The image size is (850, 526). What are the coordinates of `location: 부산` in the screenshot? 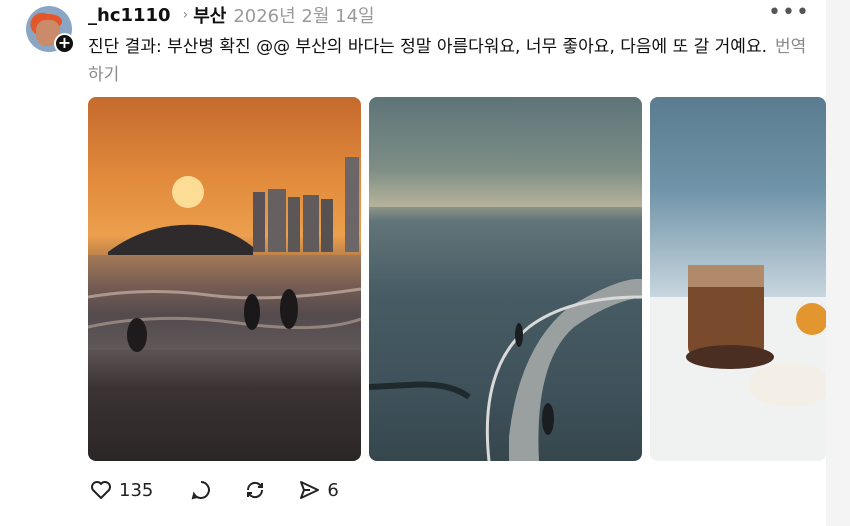 It's located at (209, 15).